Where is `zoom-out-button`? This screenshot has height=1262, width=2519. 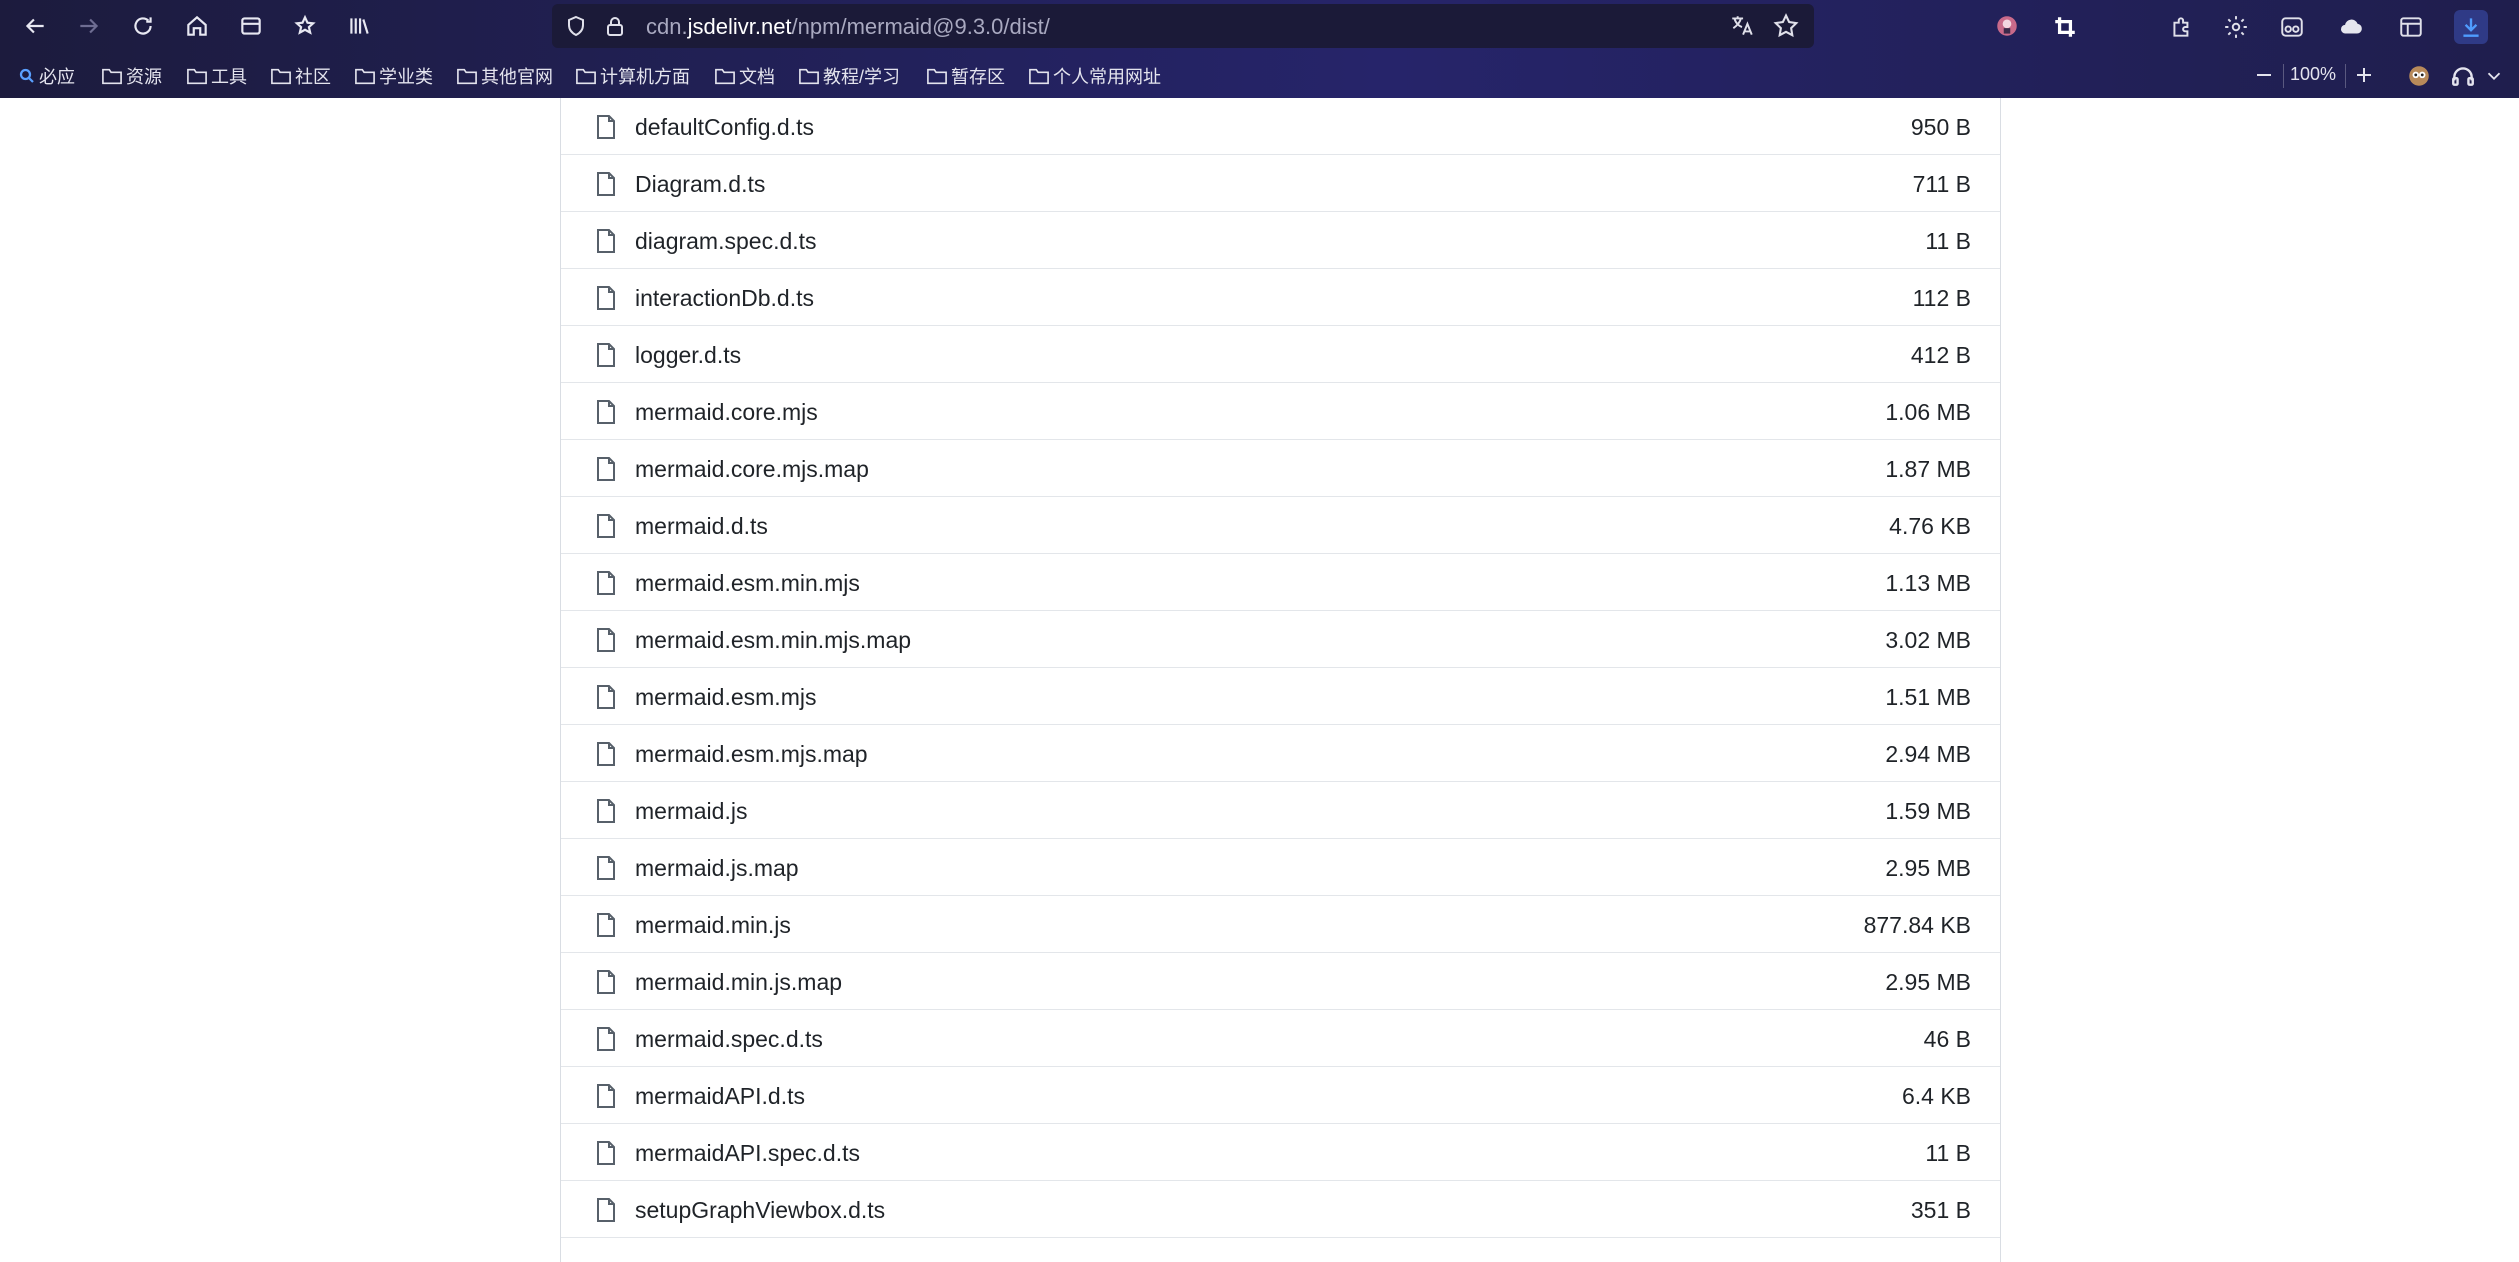
zoom-out-button is located at coordinates (2264, 75).